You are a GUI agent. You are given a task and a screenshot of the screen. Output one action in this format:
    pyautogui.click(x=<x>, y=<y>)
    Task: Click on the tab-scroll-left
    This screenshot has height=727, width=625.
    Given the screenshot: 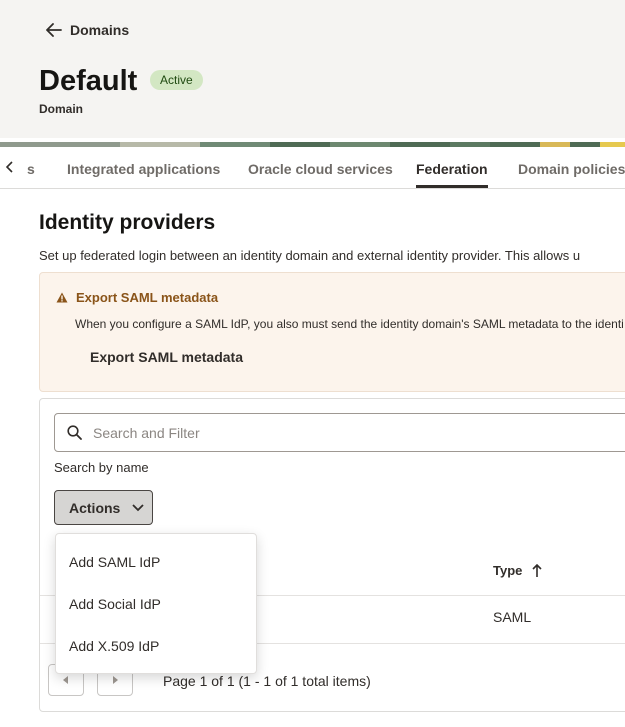 What is the action you would take?
    pyautogui.click(x=10, y=167)
    